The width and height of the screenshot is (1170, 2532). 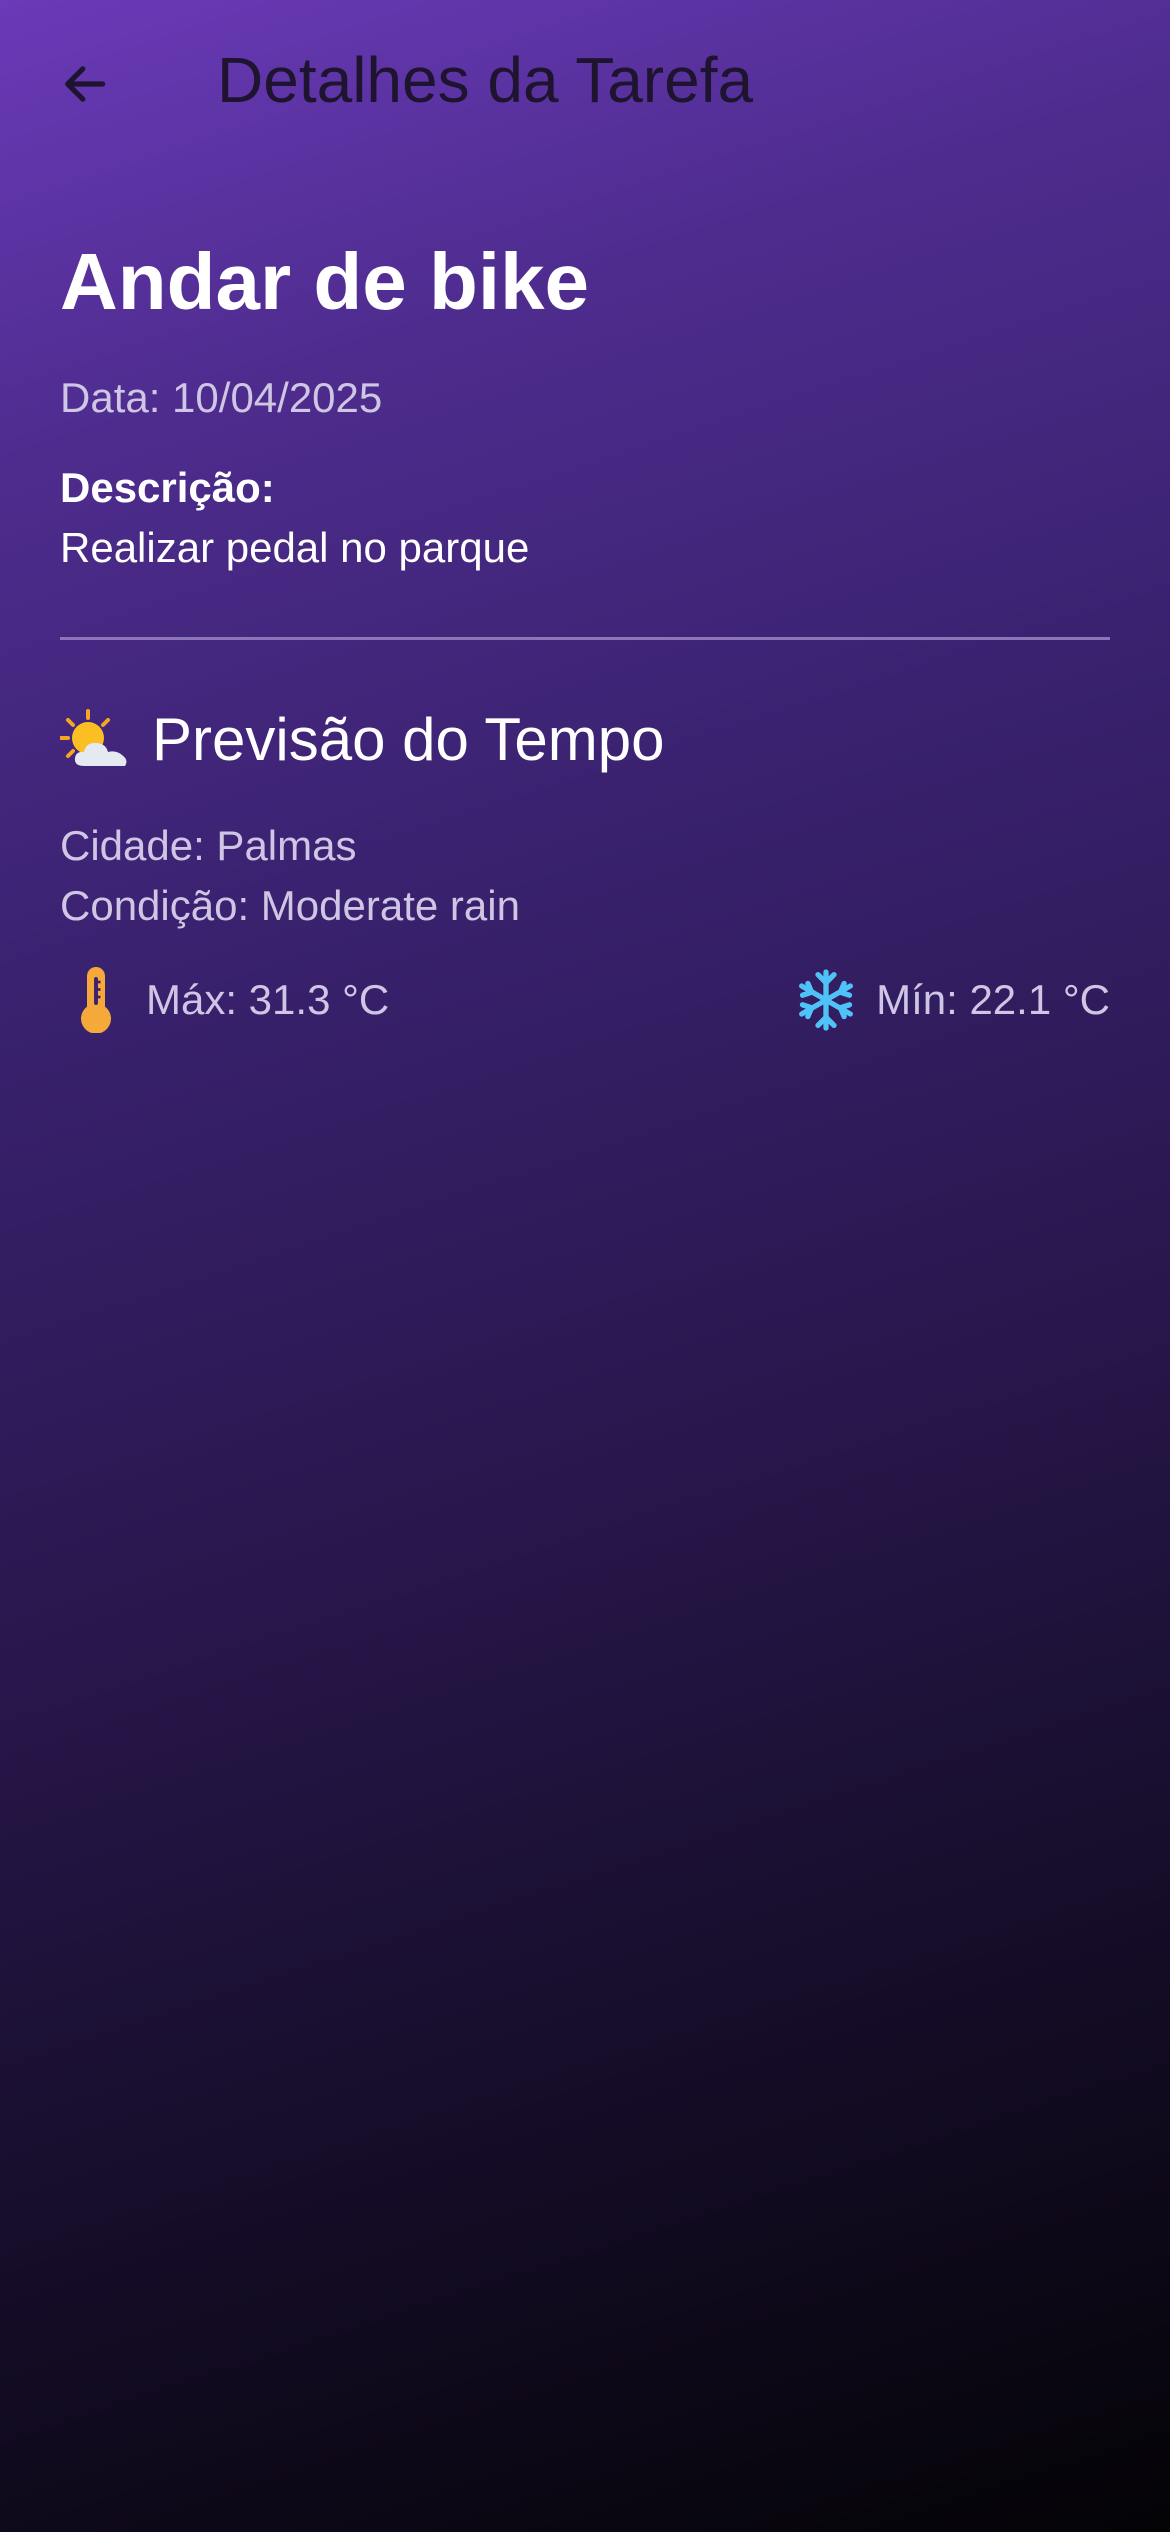 What do you see at coordinates (221, 397) in the screenshot?
I see `task-date: Data: 10/04/2025` at bounding box center [221, 397].